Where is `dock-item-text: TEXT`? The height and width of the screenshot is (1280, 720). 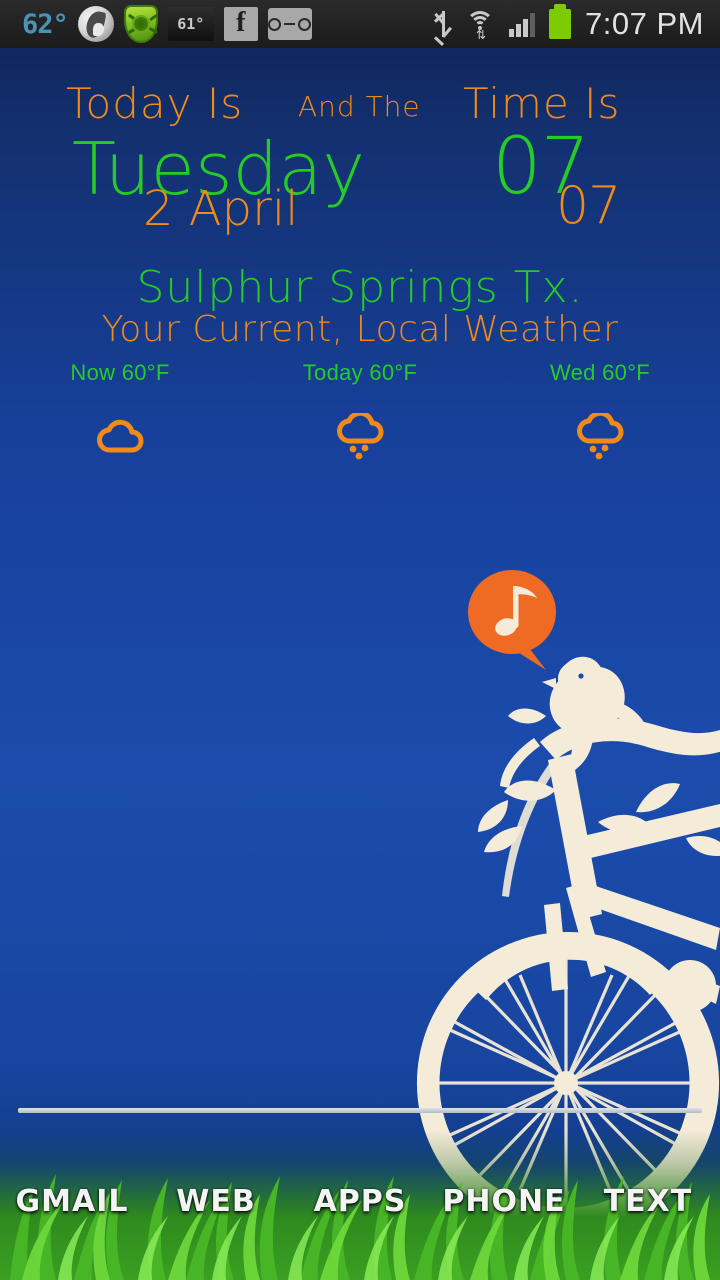 dock-item-text: TEXT is located at coordinates (648, 1201).